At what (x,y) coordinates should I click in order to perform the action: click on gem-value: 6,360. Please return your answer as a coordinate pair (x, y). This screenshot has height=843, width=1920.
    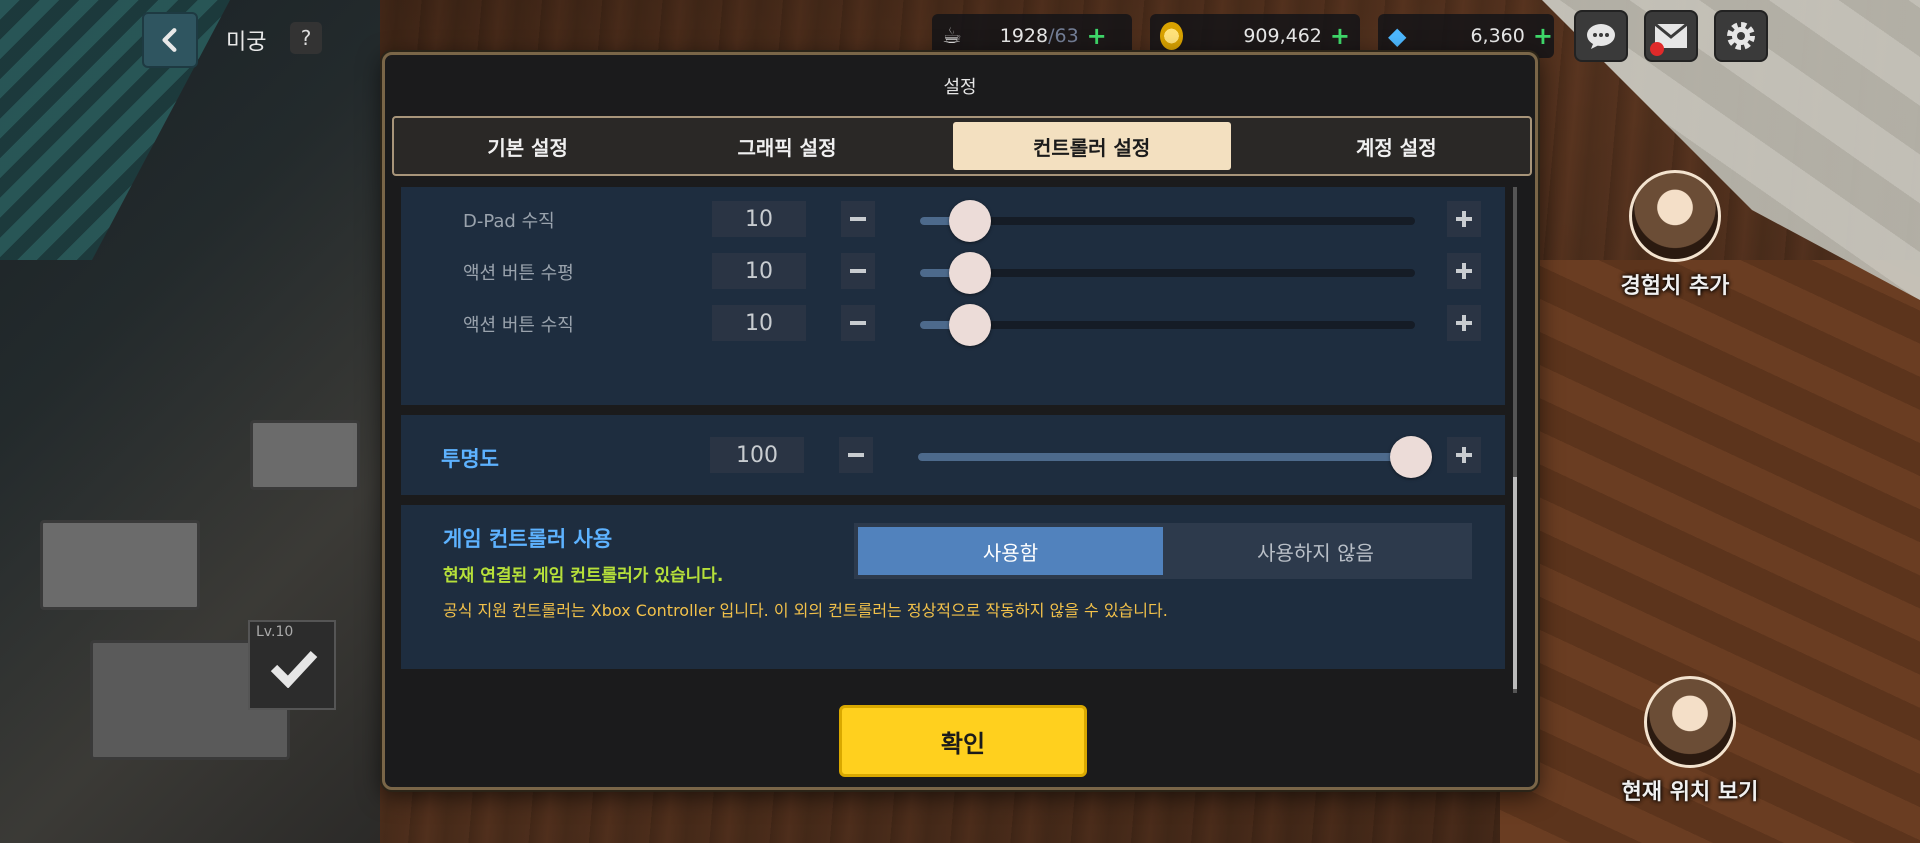
    Looking at the image, I should click on (1497, 36).